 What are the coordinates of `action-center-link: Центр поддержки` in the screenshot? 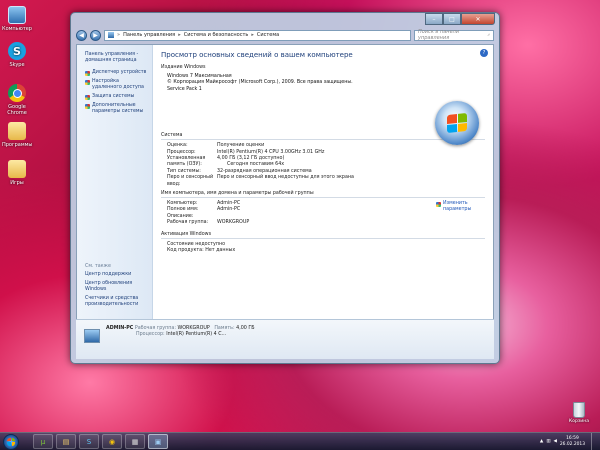 It's located at (116, 275).